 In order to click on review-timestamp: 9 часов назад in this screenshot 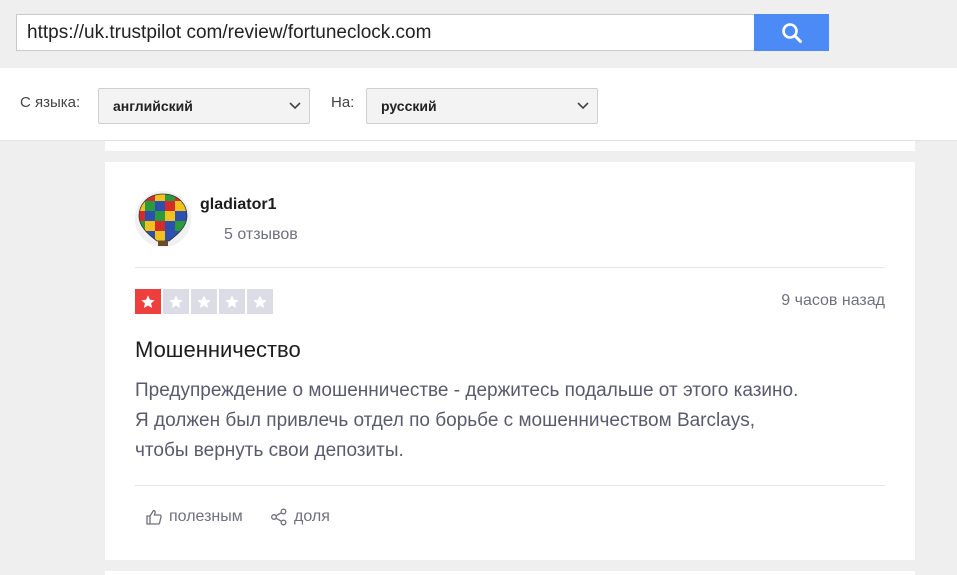, I will do `click(833, 300)`.